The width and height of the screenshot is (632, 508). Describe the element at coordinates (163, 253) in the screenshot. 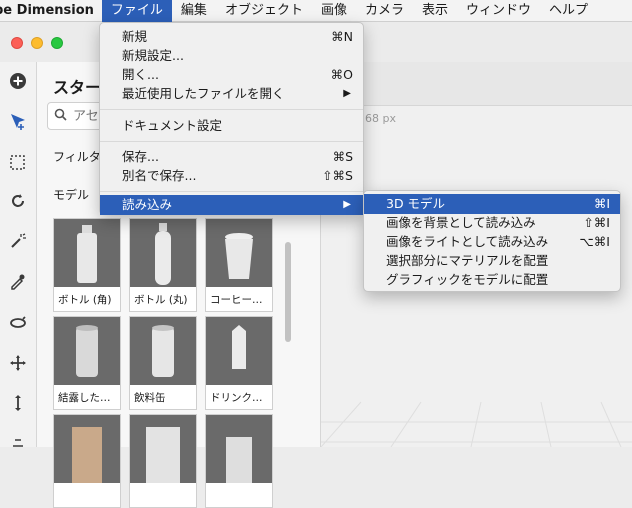

I see `bottle-round-thumbnail` at that location.